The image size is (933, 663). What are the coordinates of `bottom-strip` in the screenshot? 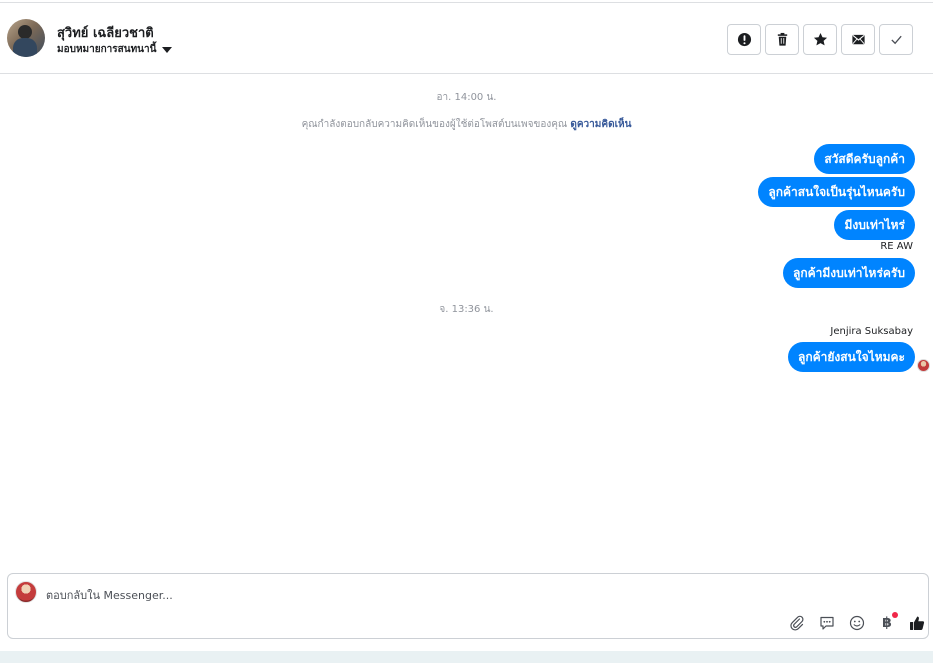 It's located at (466, 657).